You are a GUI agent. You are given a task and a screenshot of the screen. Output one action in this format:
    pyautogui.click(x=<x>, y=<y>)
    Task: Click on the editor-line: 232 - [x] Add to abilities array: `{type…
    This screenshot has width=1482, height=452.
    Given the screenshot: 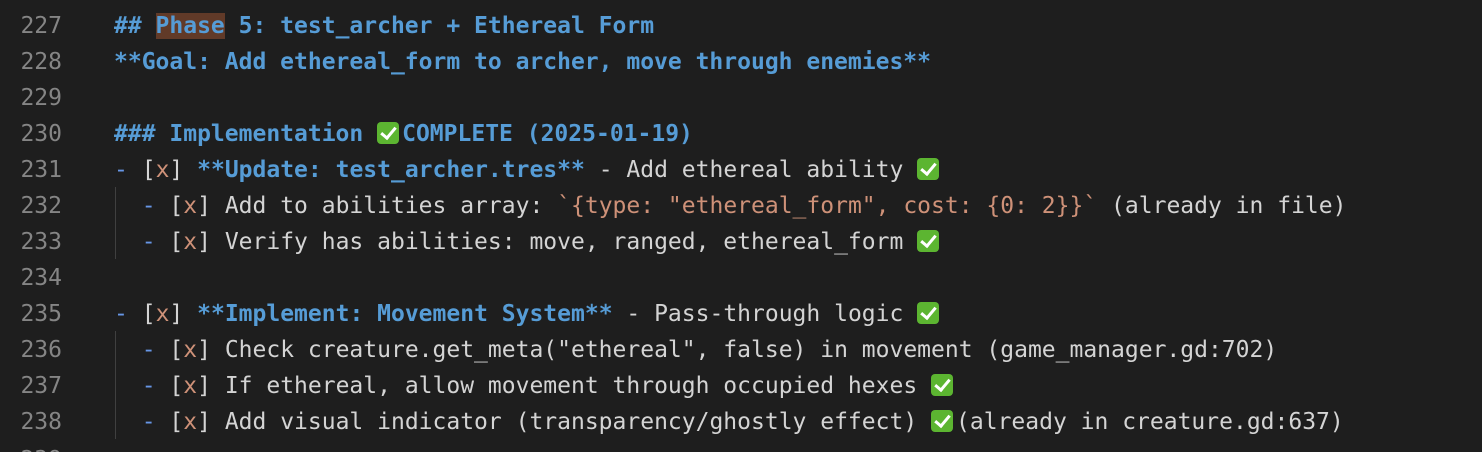 What is the action you would take?
    pyautogui.click(x=741, y=206)
    